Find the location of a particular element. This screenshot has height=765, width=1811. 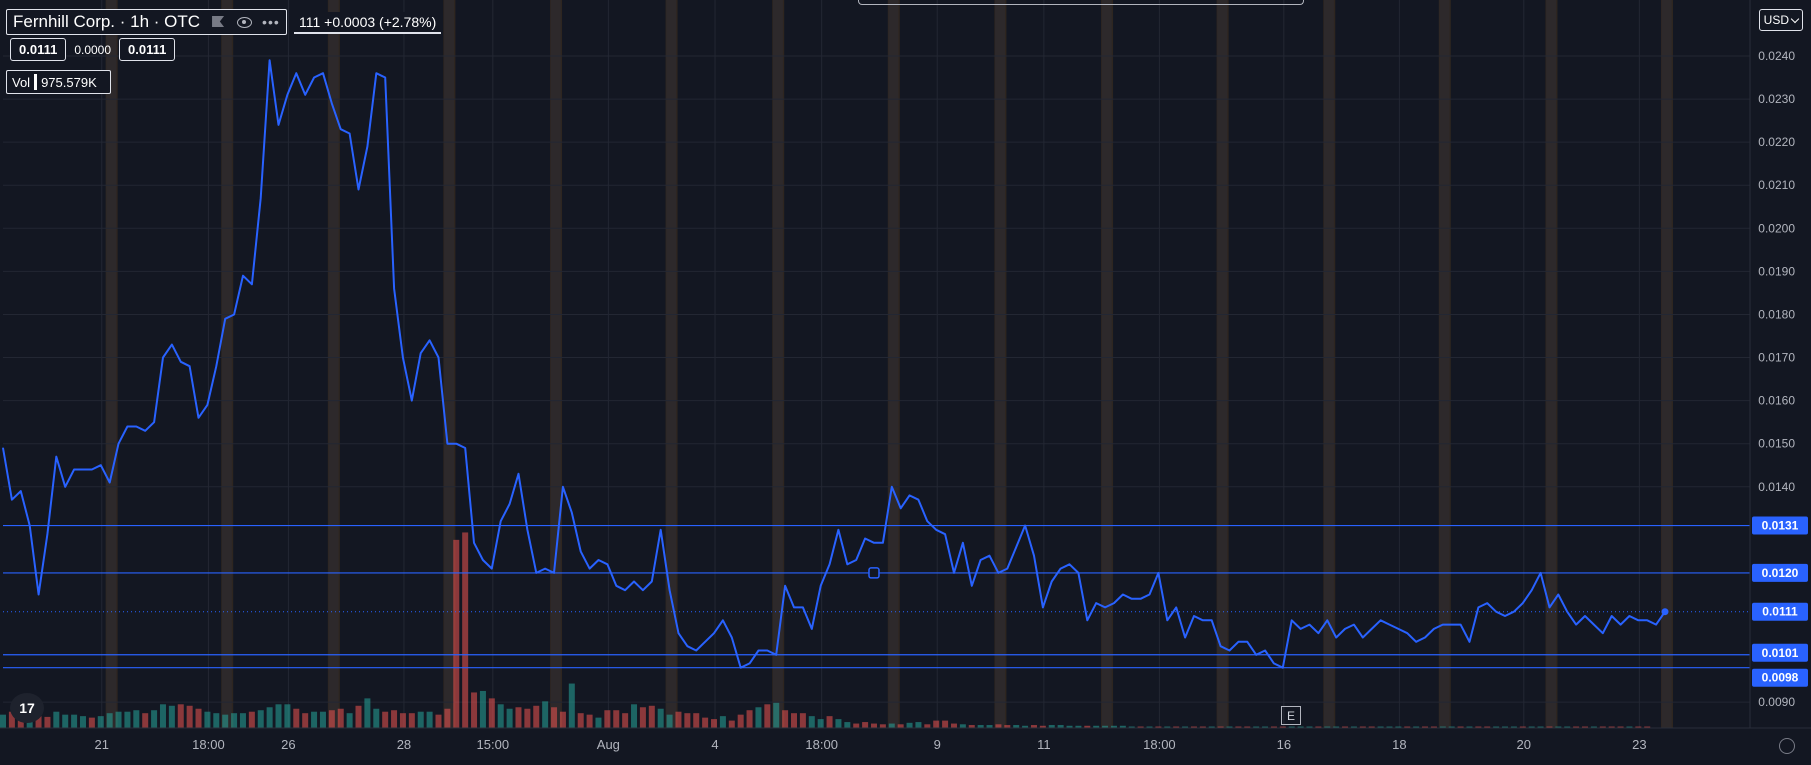

x-tick-label: 4 is located at coordinates (714, 744).